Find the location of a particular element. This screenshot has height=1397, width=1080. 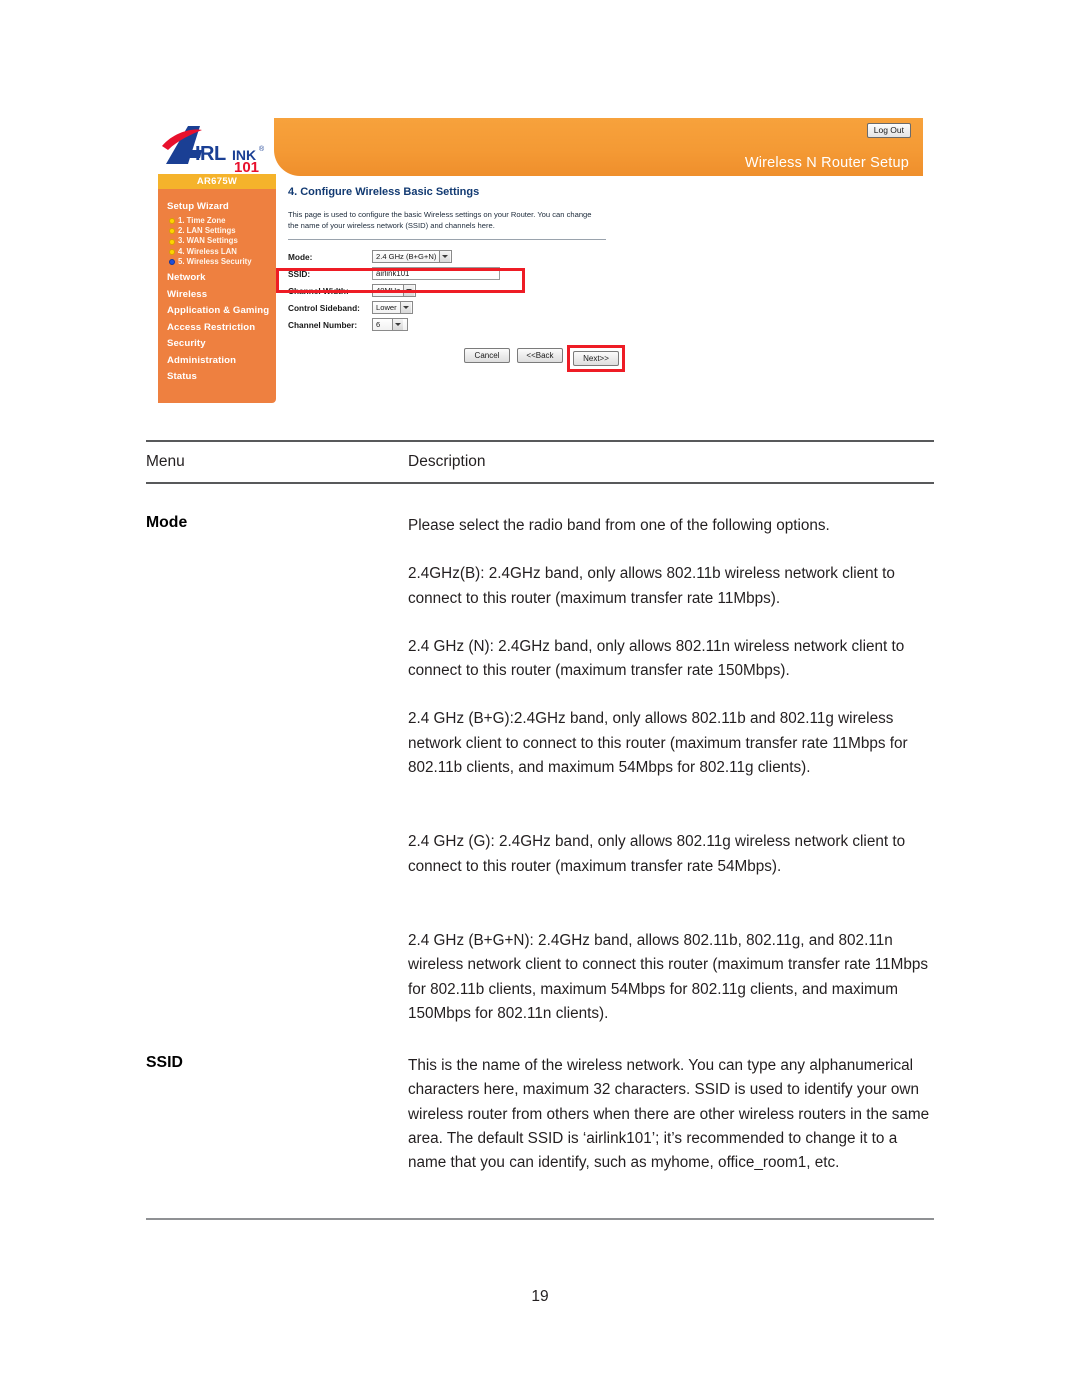

step-current-icon is located at coordinates (172, 262).